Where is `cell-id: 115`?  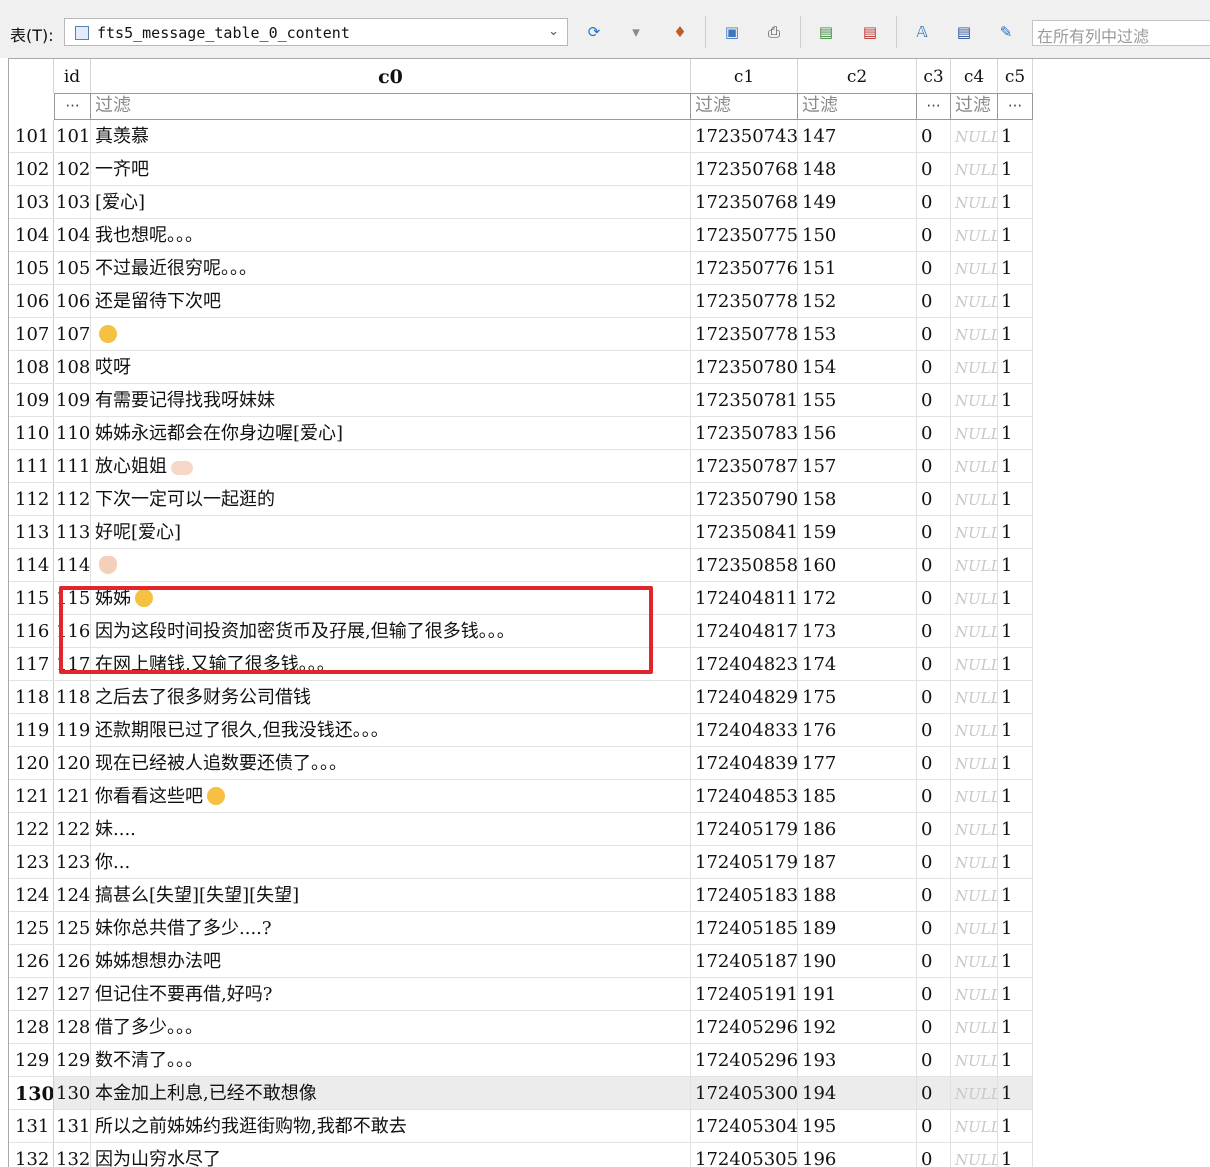
cell-id: 115 is located at coordinates (72, 598).